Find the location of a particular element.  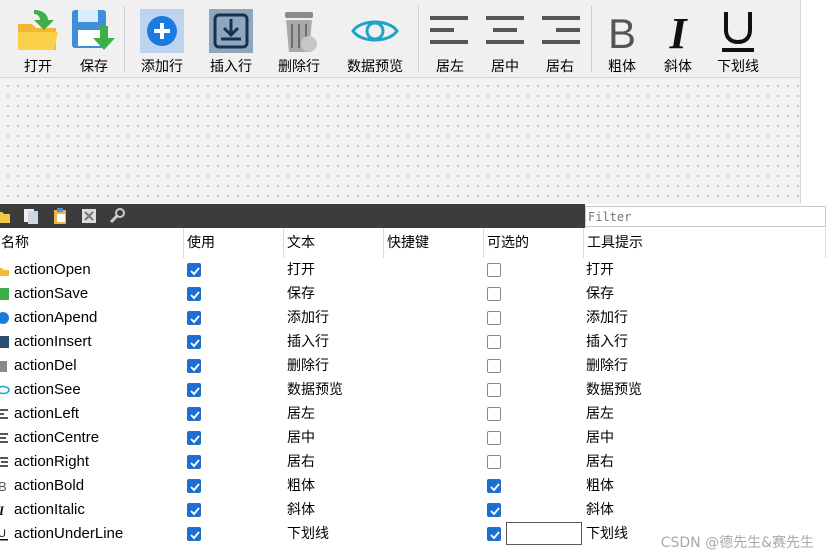

filter-input is located at coordinates (705, 216).